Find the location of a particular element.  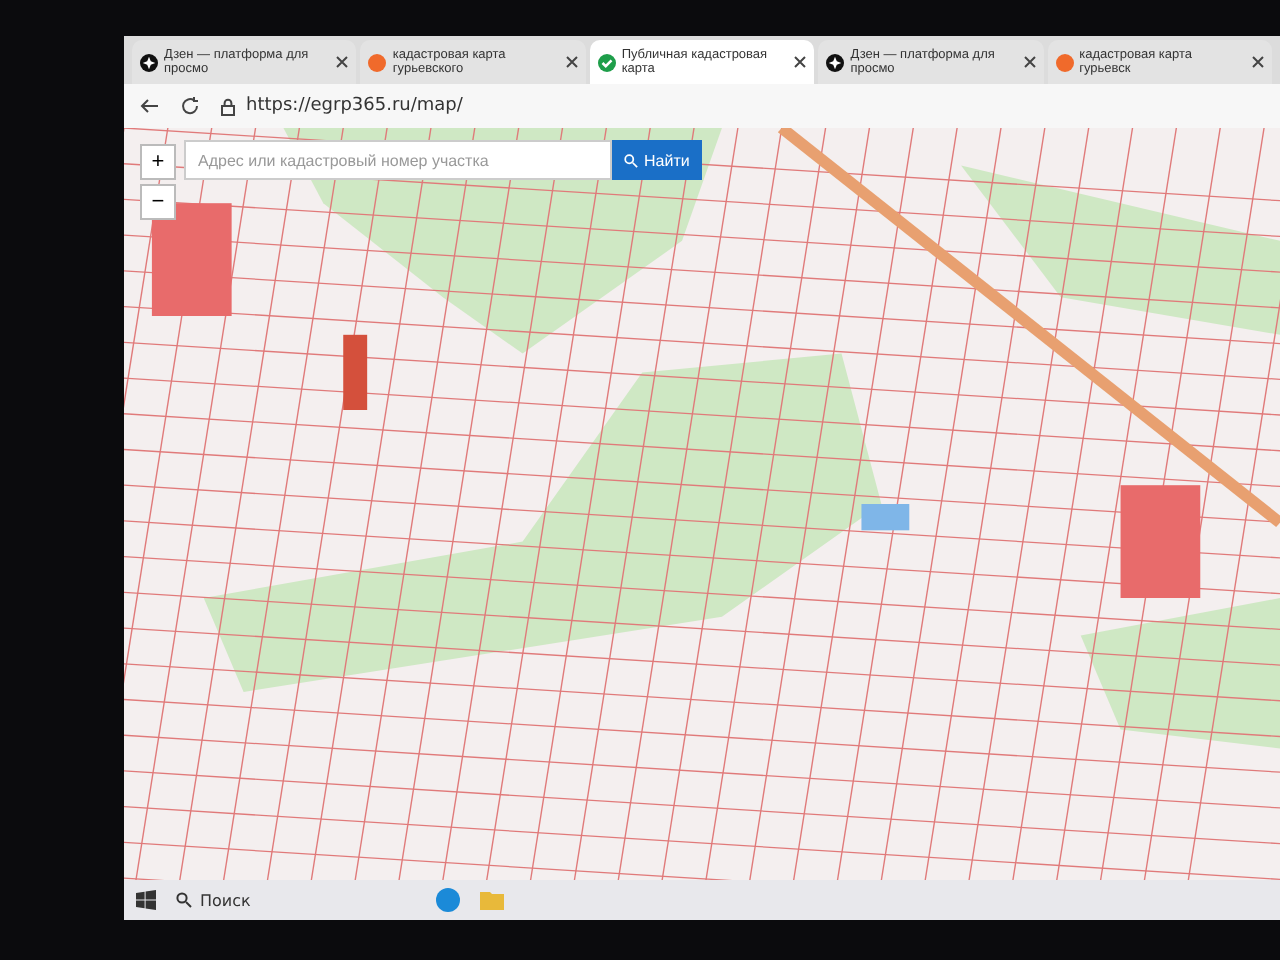

reload-icon is located at coordinates (190, 106).